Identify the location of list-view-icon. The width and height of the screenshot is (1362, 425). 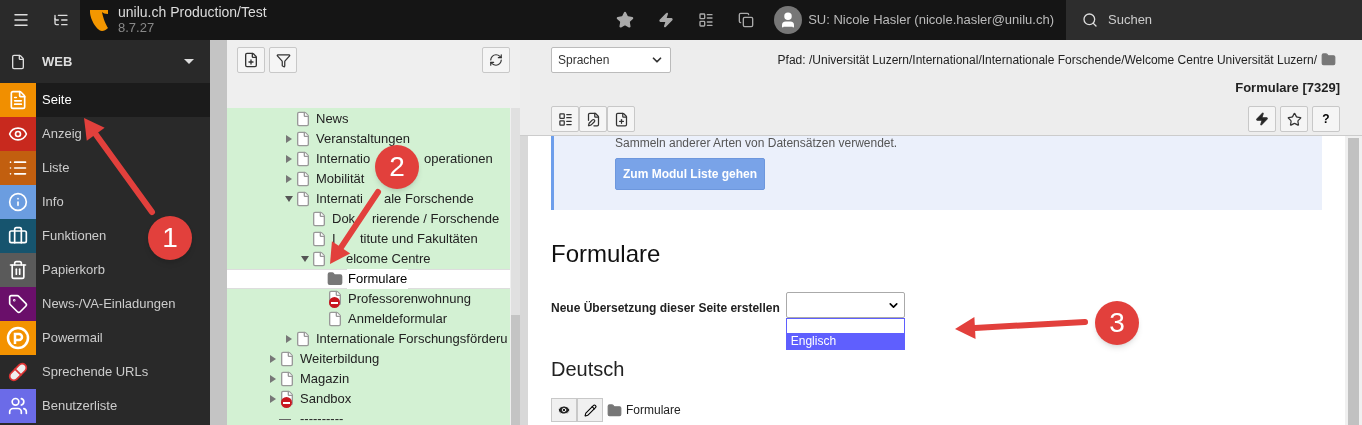
(565, 119).